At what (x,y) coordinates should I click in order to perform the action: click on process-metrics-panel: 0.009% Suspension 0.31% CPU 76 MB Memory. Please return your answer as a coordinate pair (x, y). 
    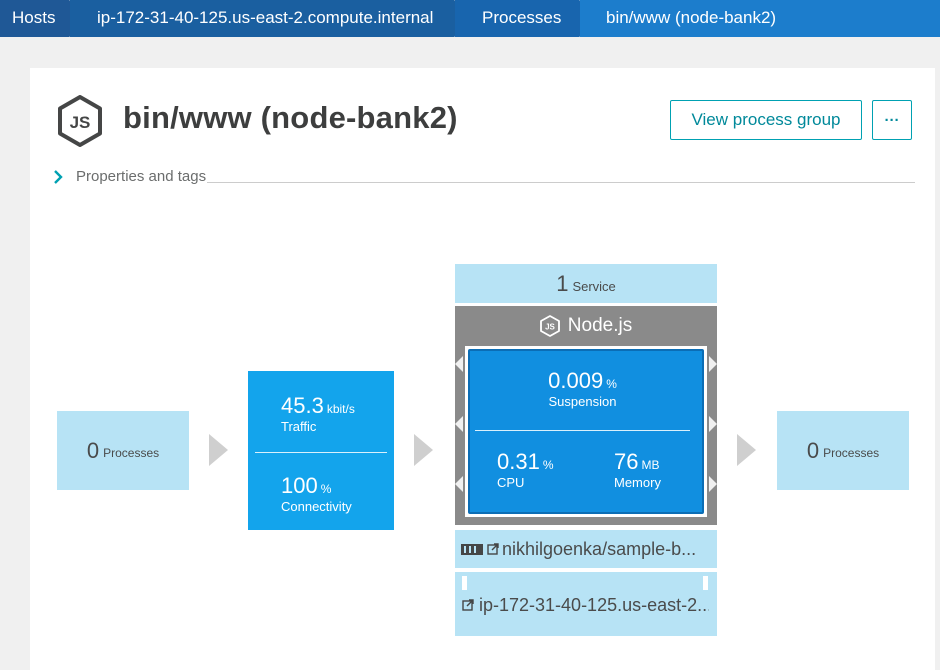
    Looking at the image, I should click on (586, 431).